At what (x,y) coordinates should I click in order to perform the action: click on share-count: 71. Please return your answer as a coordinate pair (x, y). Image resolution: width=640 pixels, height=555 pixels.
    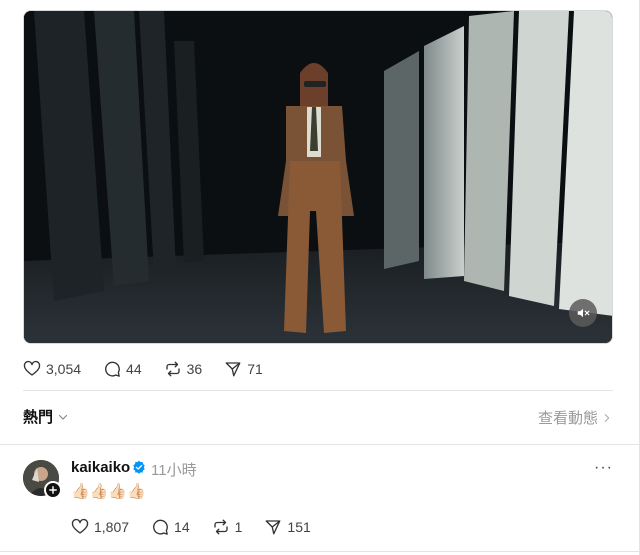
    Looking at the image, I should click on (255, 369).